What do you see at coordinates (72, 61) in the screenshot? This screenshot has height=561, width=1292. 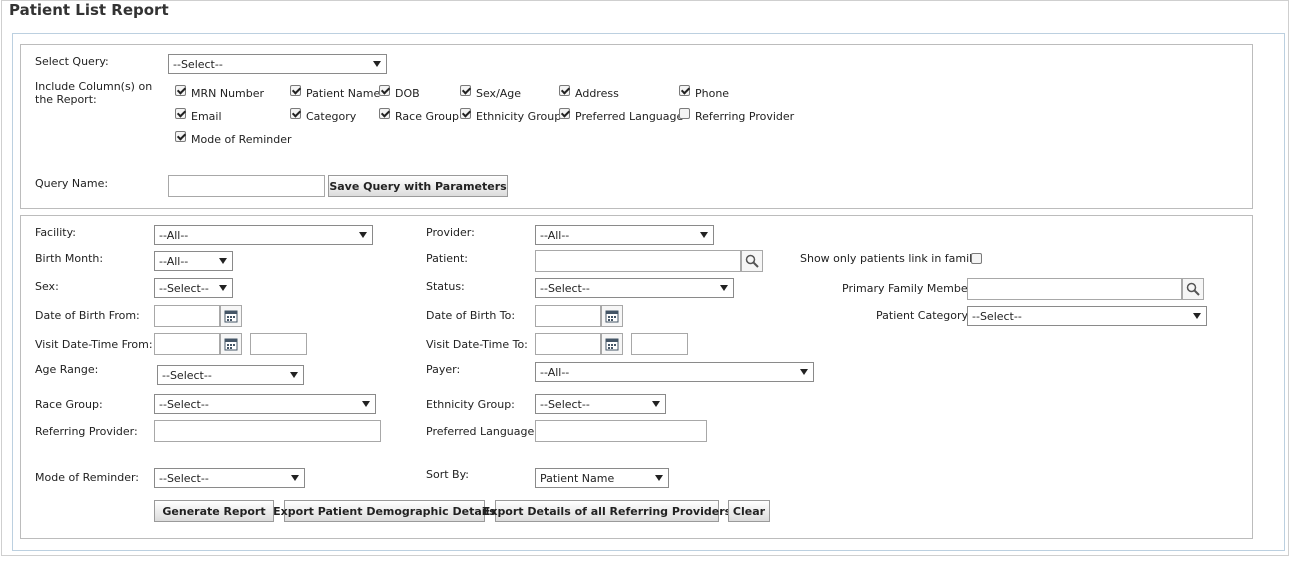 I see `select-query-label: Select Query:` at bounding box center [72, 61].